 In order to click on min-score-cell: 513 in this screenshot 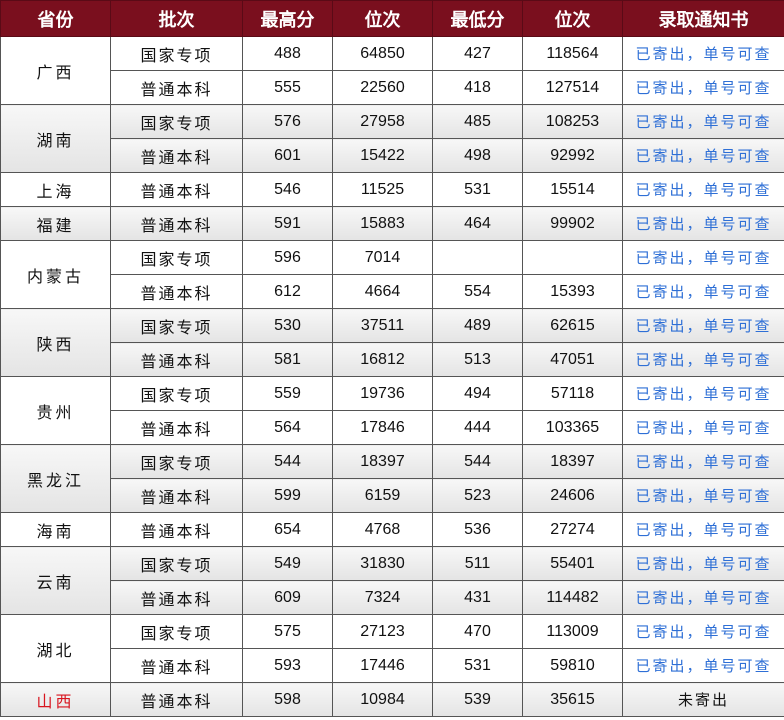, I will do `click(477, 359)`.